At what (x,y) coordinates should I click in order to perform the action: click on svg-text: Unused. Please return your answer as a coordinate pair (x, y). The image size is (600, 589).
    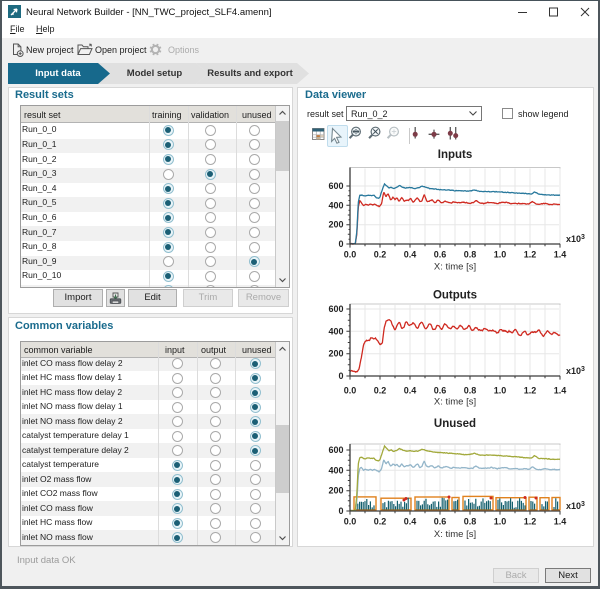
    Looking at the image, I should click on (455, 424).